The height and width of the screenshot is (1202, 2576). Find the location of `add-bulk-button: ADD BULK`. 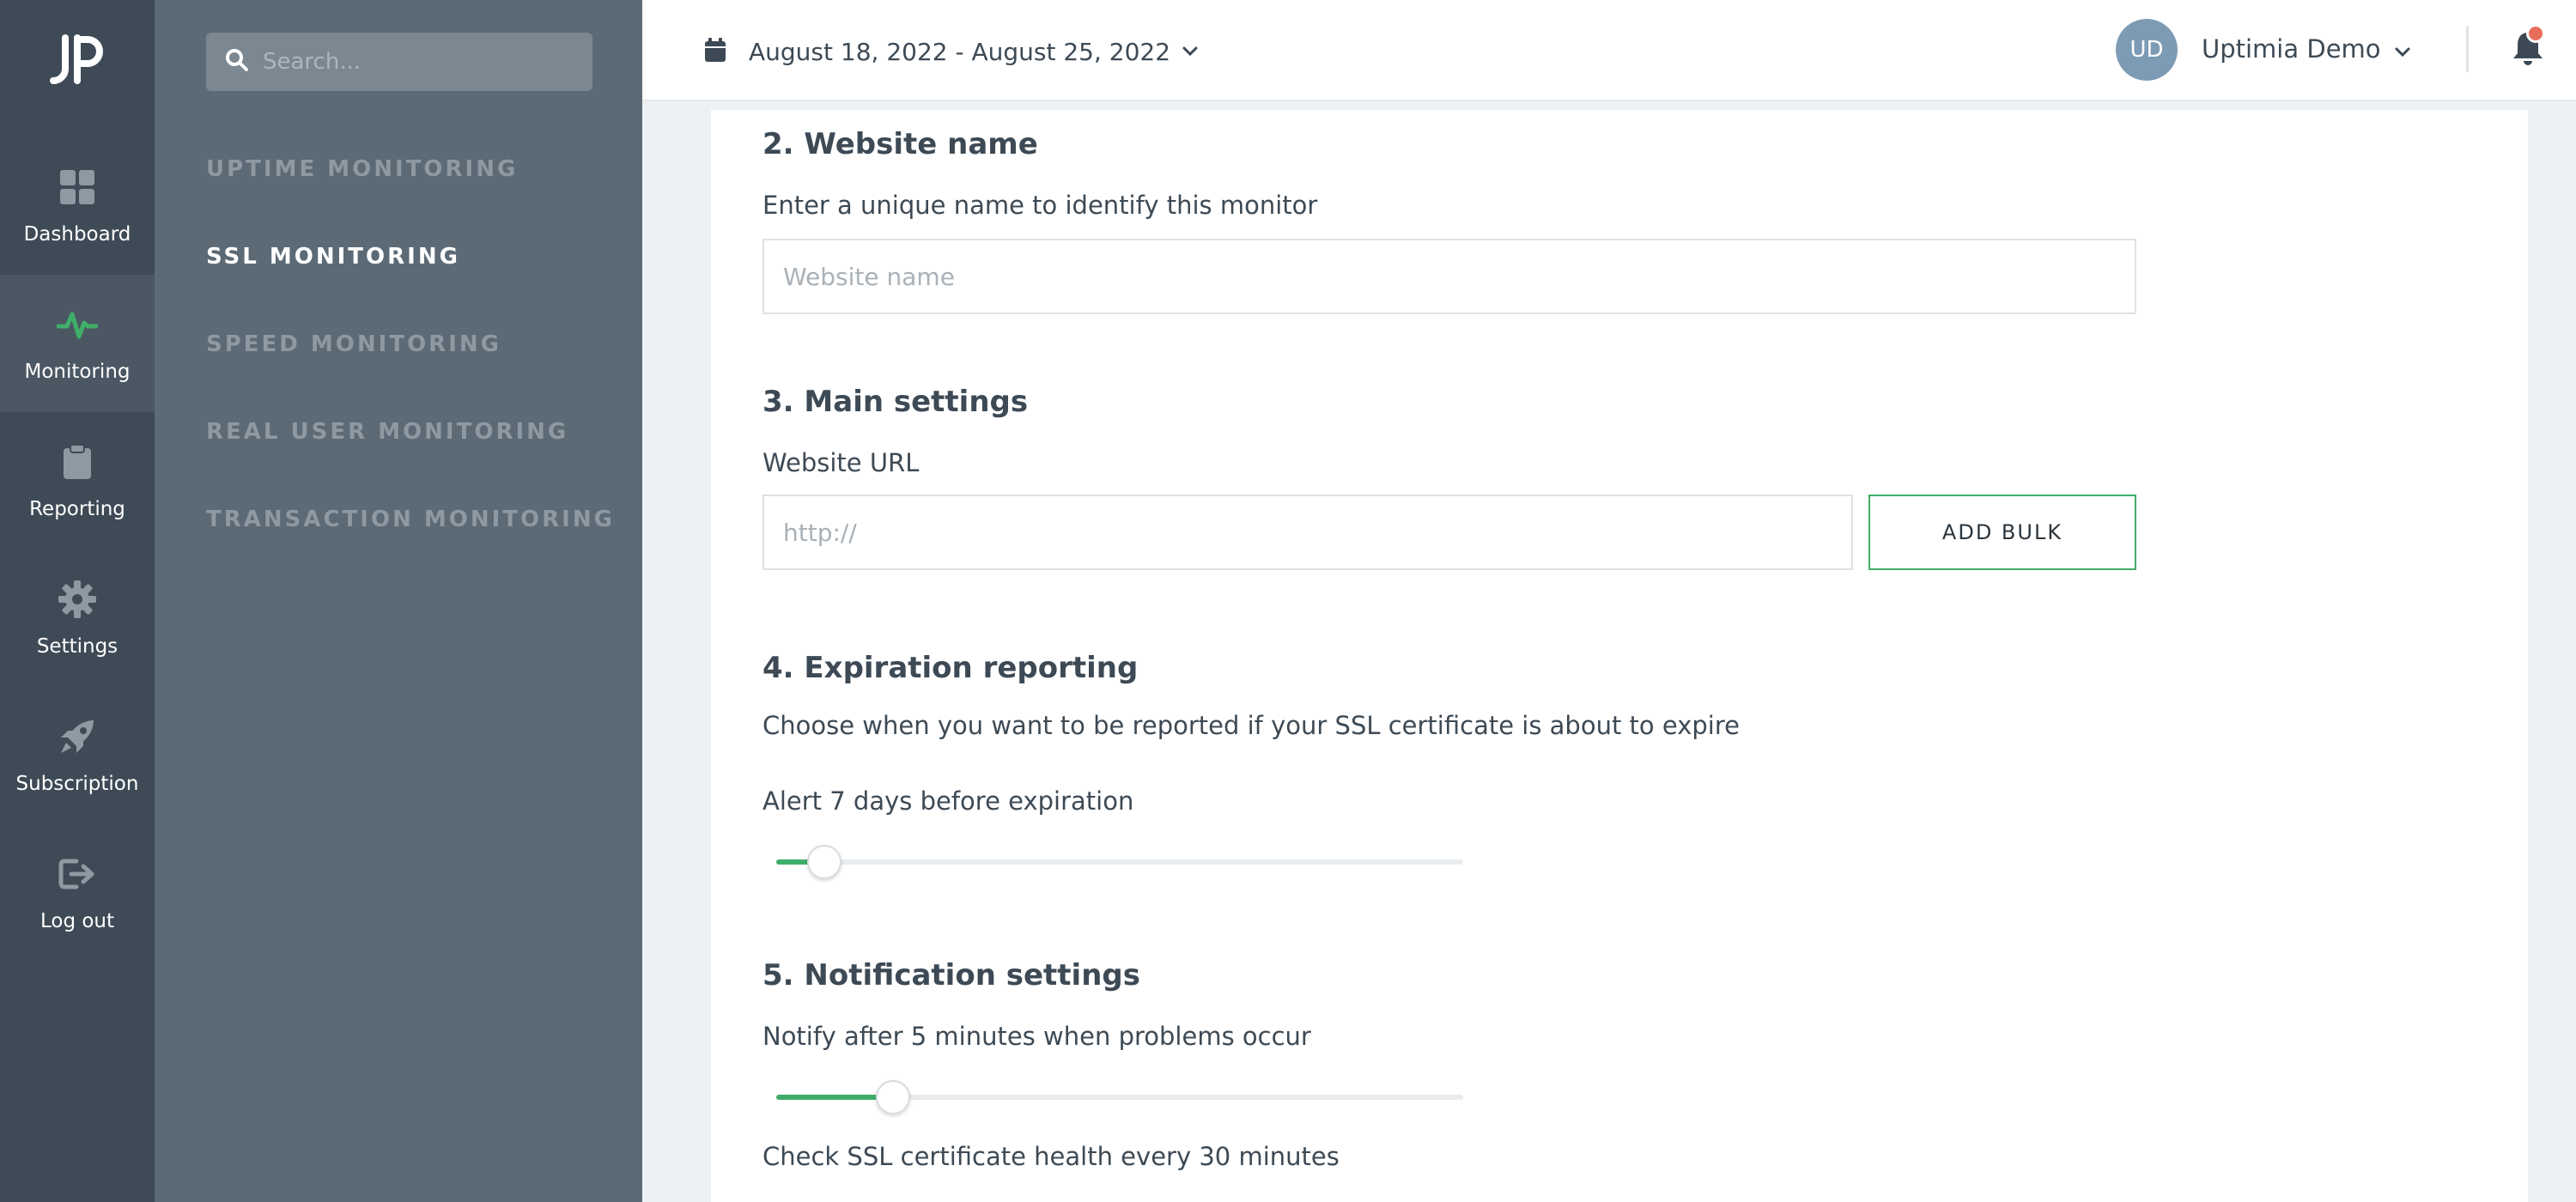

add-bulk-button: ADD BULK is located at coordinates (2002, 532).